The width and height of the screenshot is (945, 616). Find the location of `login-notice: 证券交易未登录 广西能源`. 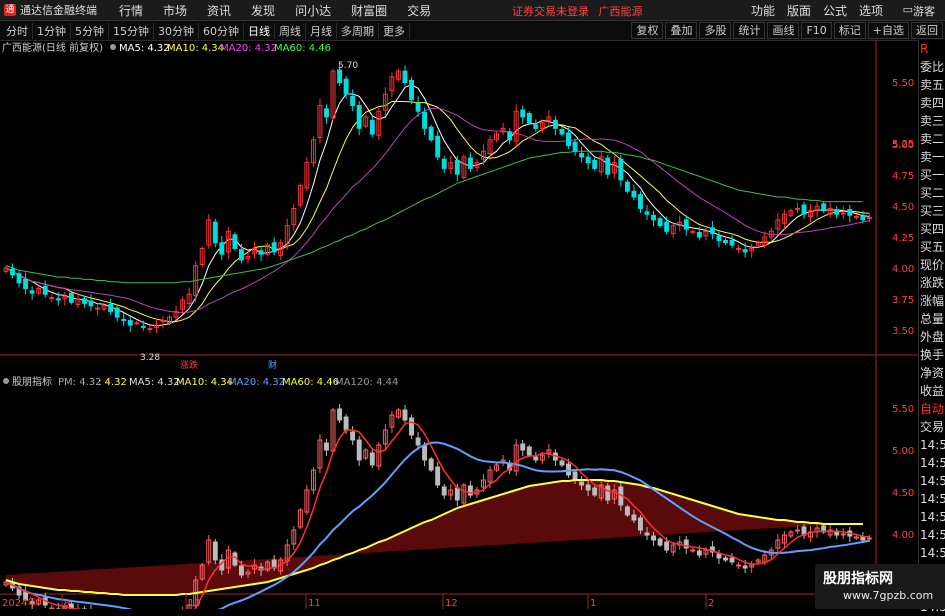

login-notice: 证券交易未登录 广西能源 is located at coordinates (577, 11).